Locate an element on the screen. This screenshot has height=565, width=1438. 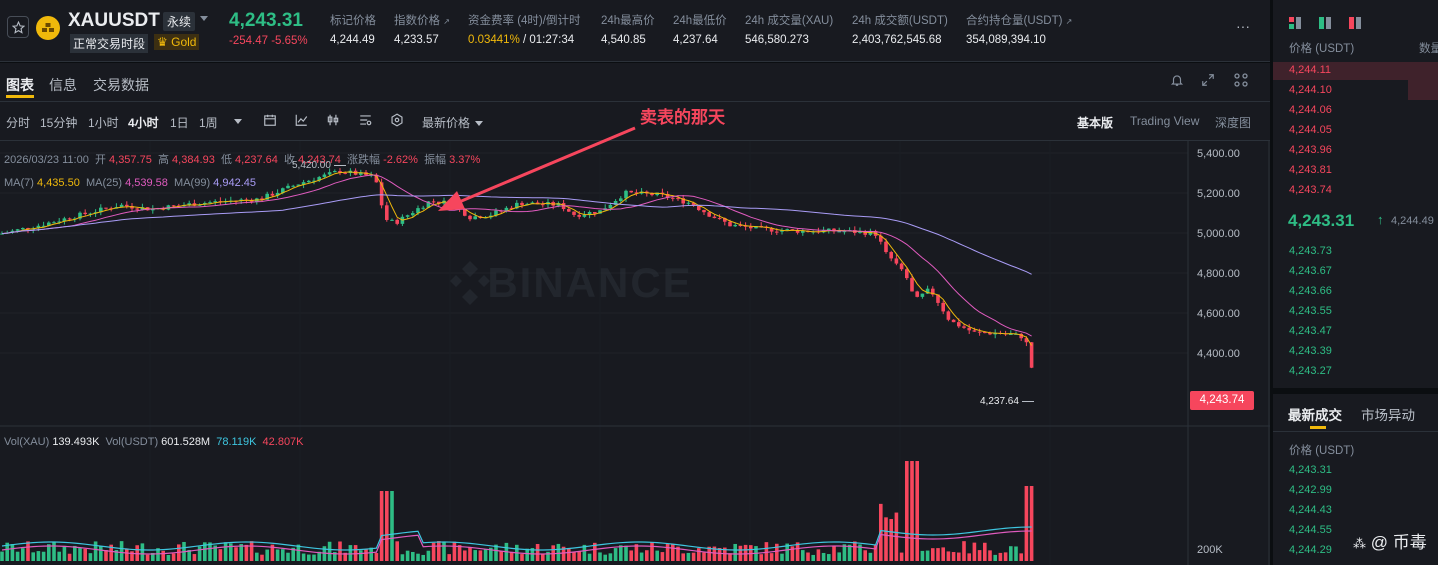
tab-trading-data: 交易数据 is located at coordinates (121, 85).